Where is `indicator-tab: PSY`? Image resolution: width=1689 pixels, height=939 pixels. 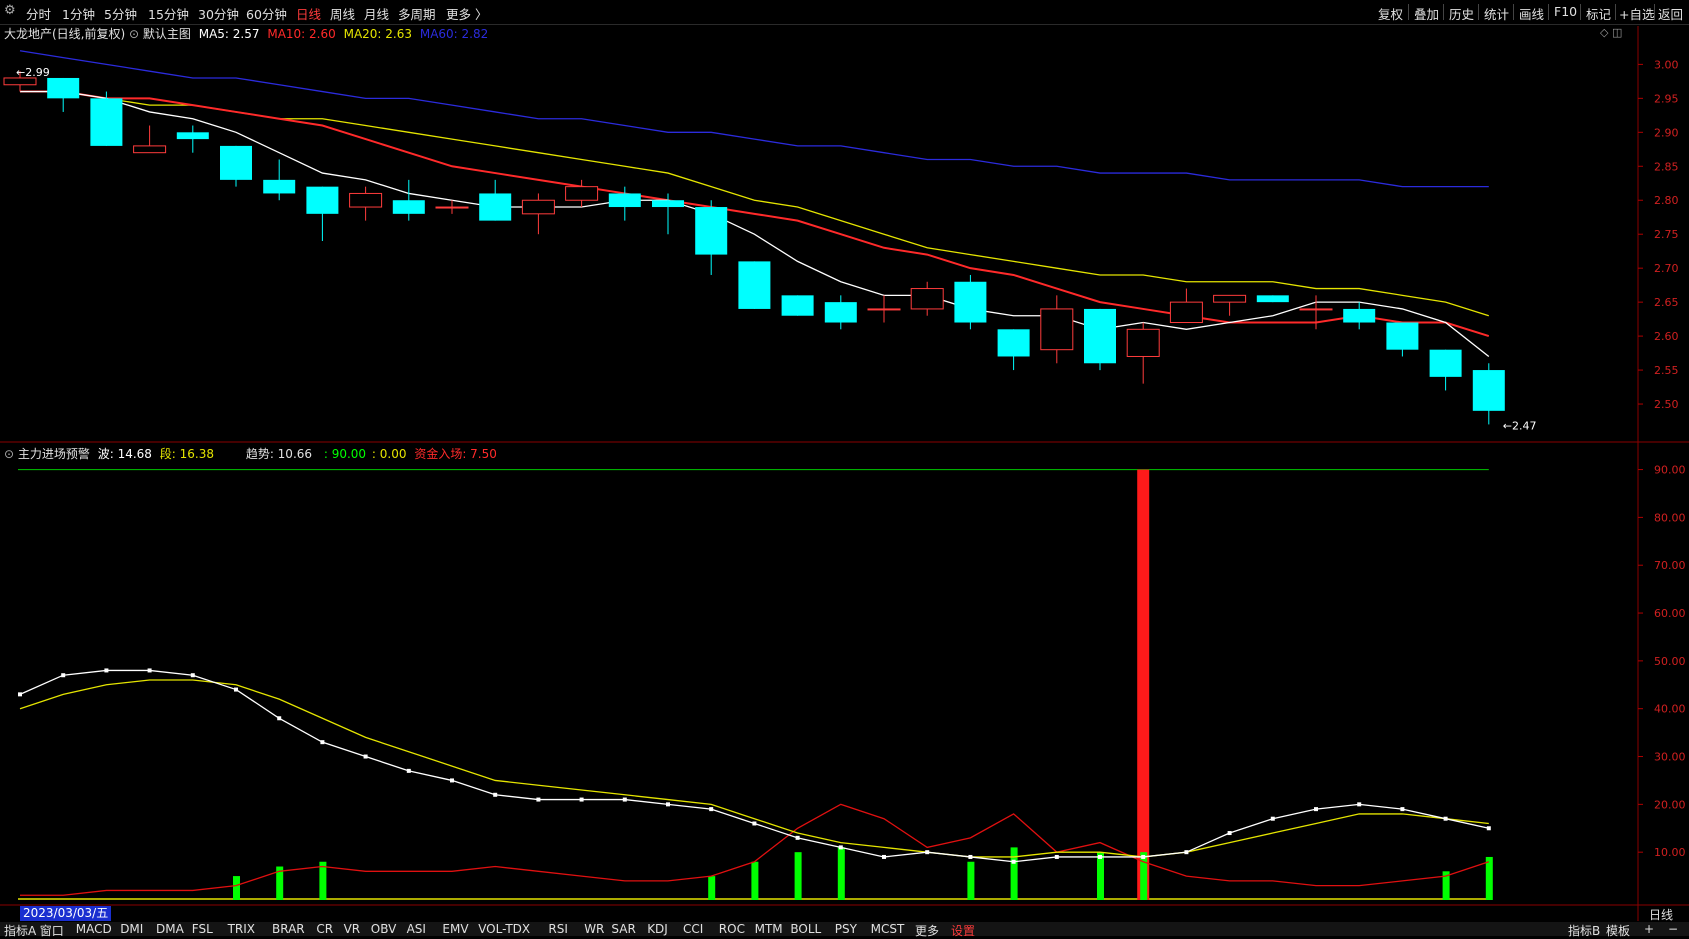 indicator-tab: PSY is located at coordinates (846, 929).